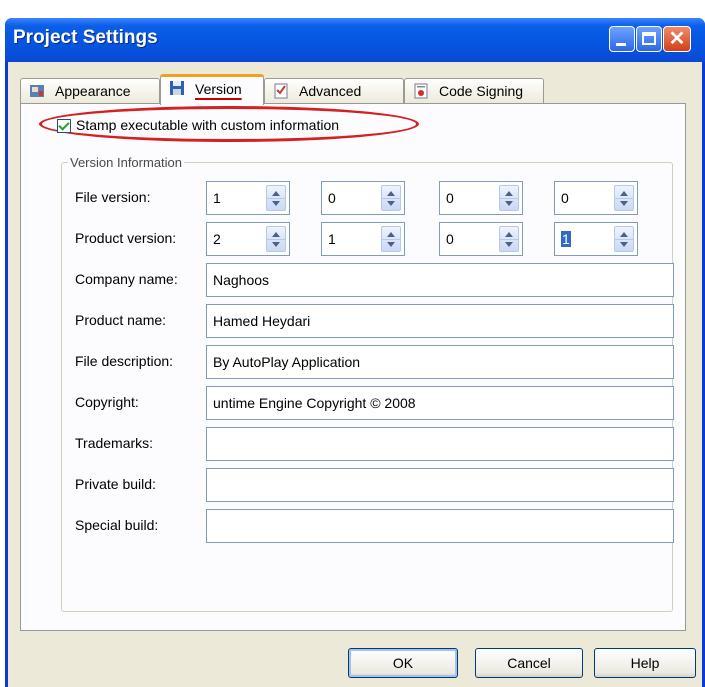 The height and width of the screenshot is (687, 705). I want to click on file-description-field: By AutoPlay Application, so click(440, 362).